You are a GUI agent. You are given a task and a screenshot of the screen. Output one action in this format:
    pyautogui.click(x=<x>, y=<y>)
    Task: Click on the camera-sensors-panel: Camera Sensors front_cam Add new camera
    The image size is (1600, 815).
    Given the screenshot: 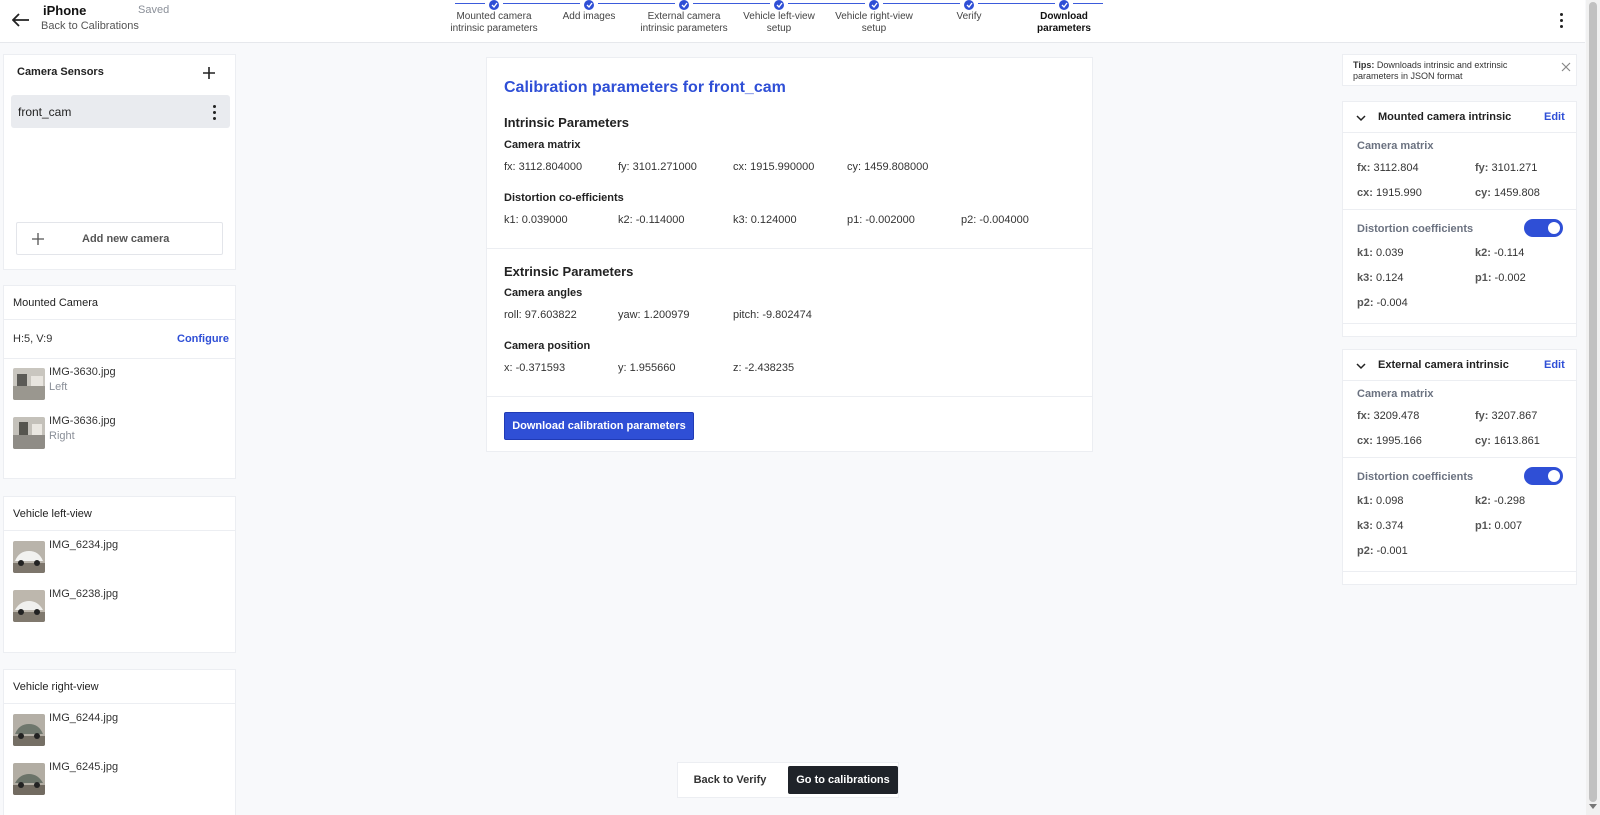 What is the action you would take?
    pyautogui.click(x=119, y=162)
    